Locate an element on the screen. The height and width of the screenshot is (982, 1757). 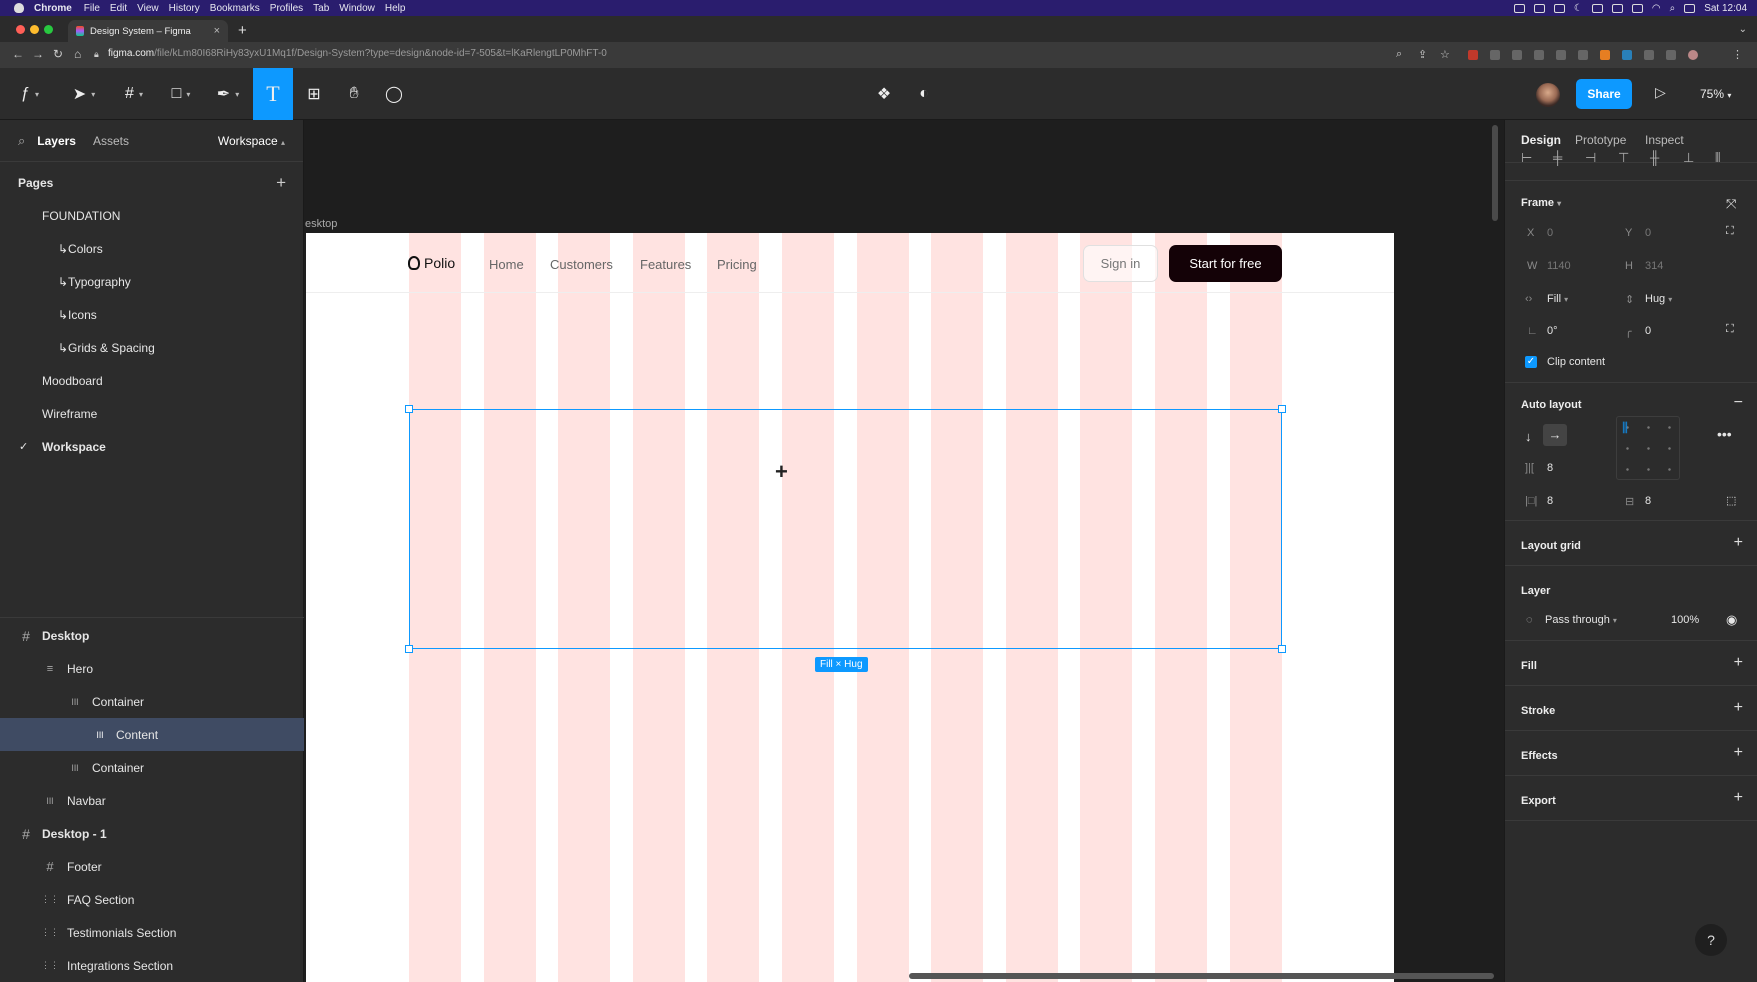
menu-bookmarks: Bookmarks is located at coordinates (240, 8).